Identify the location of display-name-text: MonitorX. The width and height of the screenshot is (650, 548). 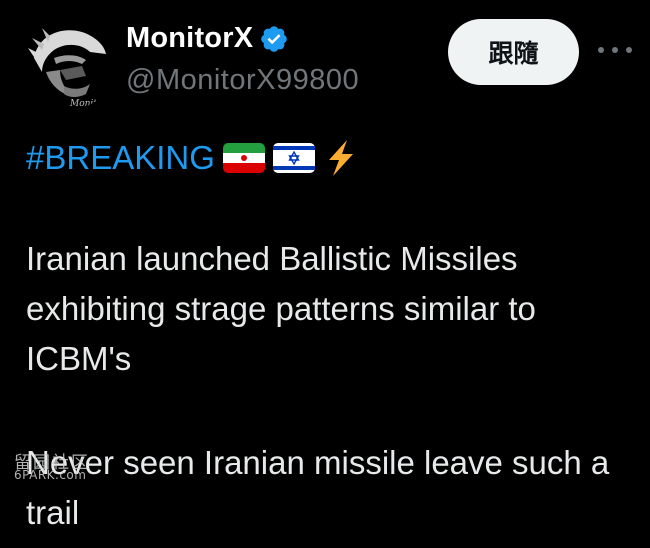
(190, 38).